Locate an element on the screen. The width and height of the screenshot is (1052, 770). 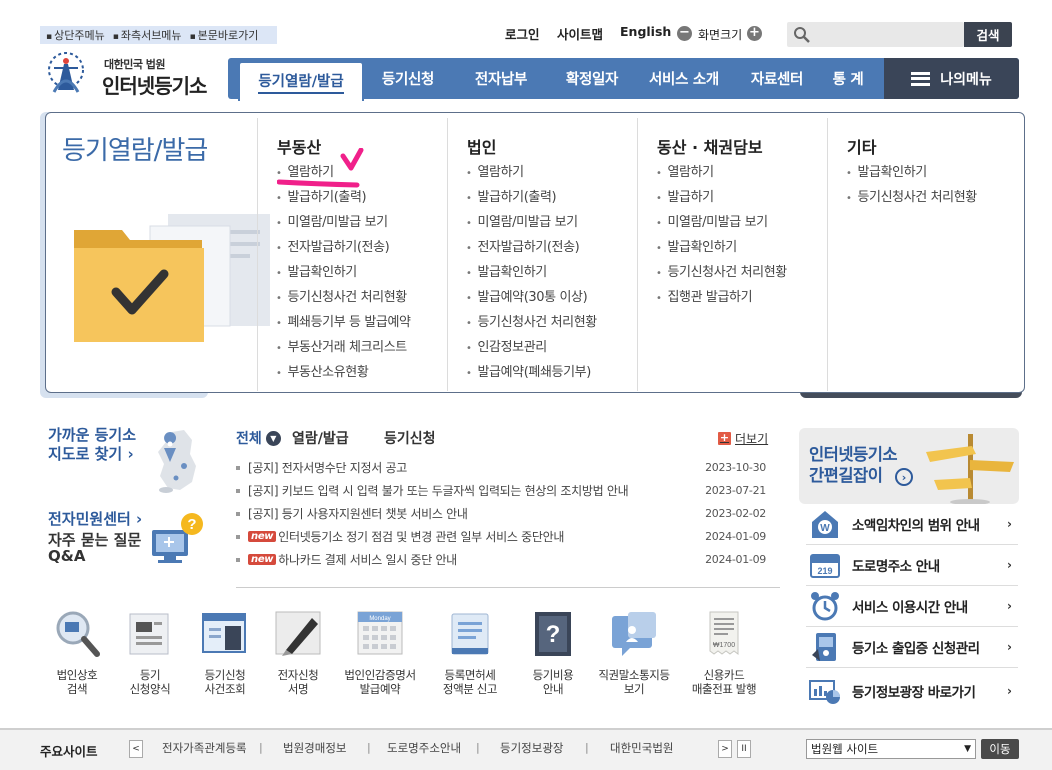
go-button: 이동 is located at coordinates (1000, 749).